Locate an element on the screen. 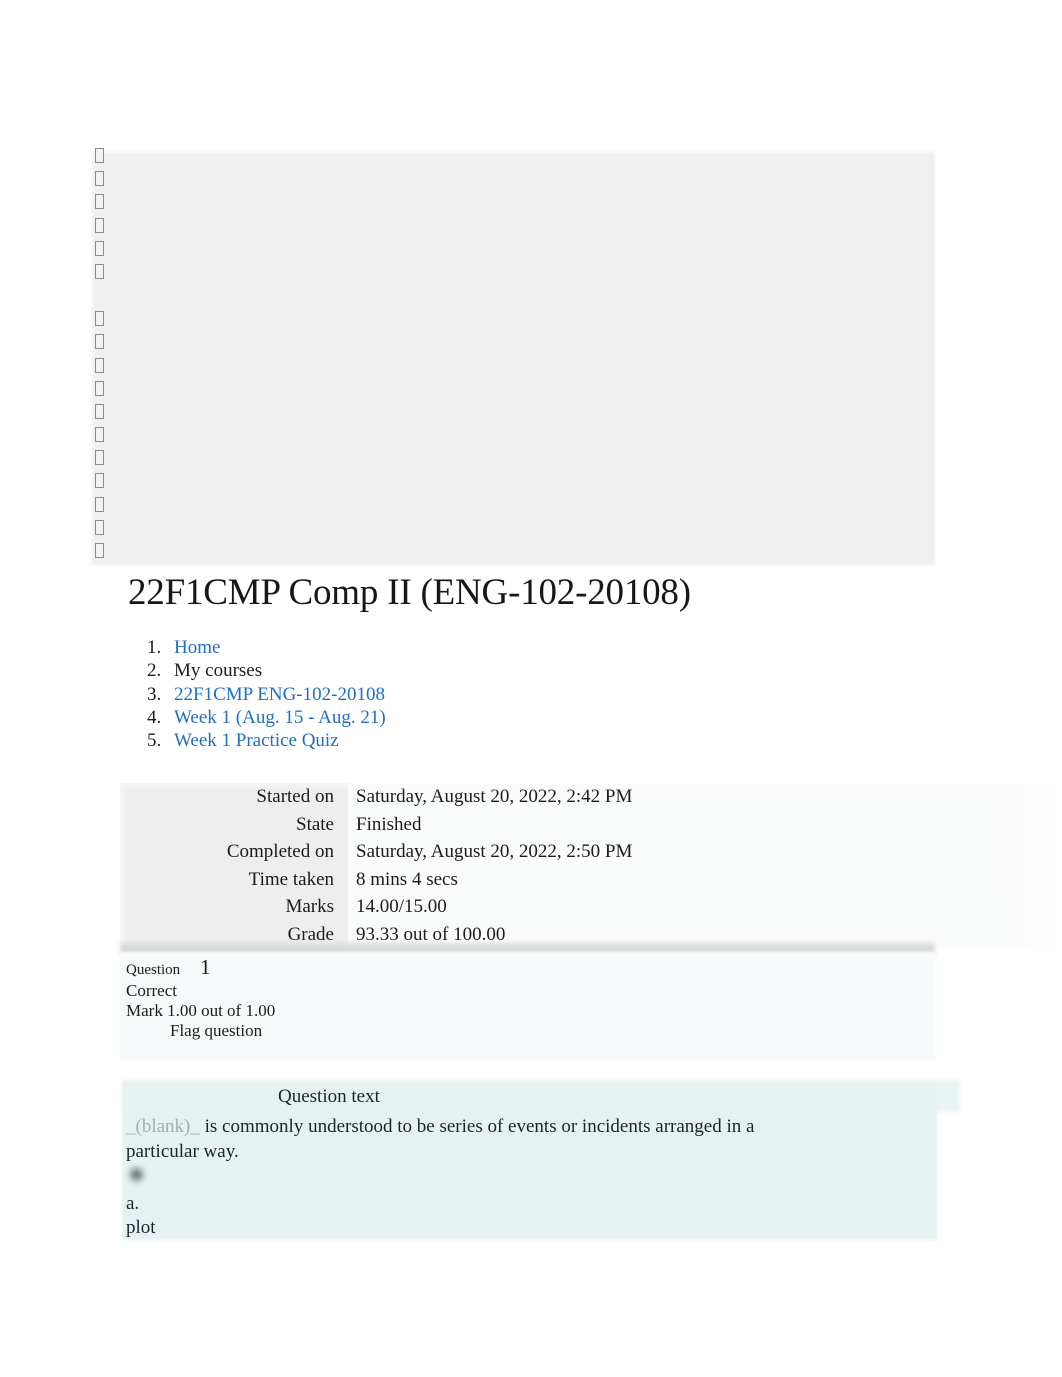 Image resolution: width=1062 pixels, height=1377 pixels. summary-row: Marks 14.00/15.00 is located at coordinates (591, 907).